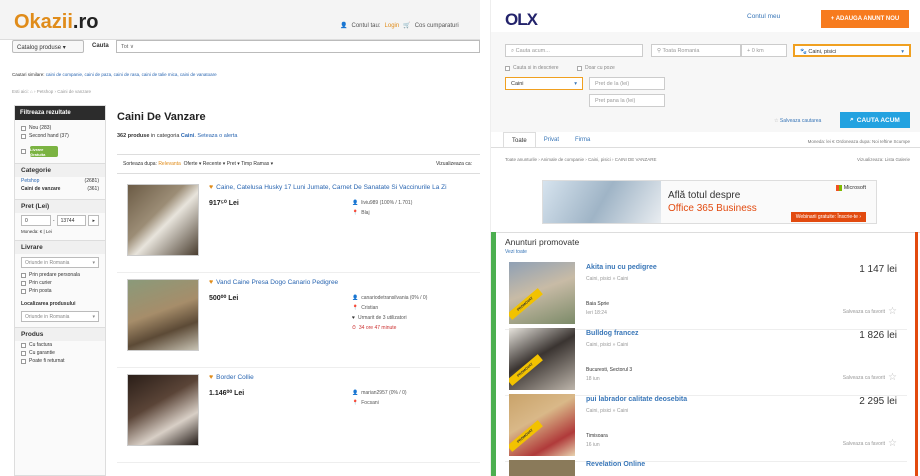 The width and height of the screenshot is (920, 476). I want to click on heart-icon: ♥, so click(211, 282).